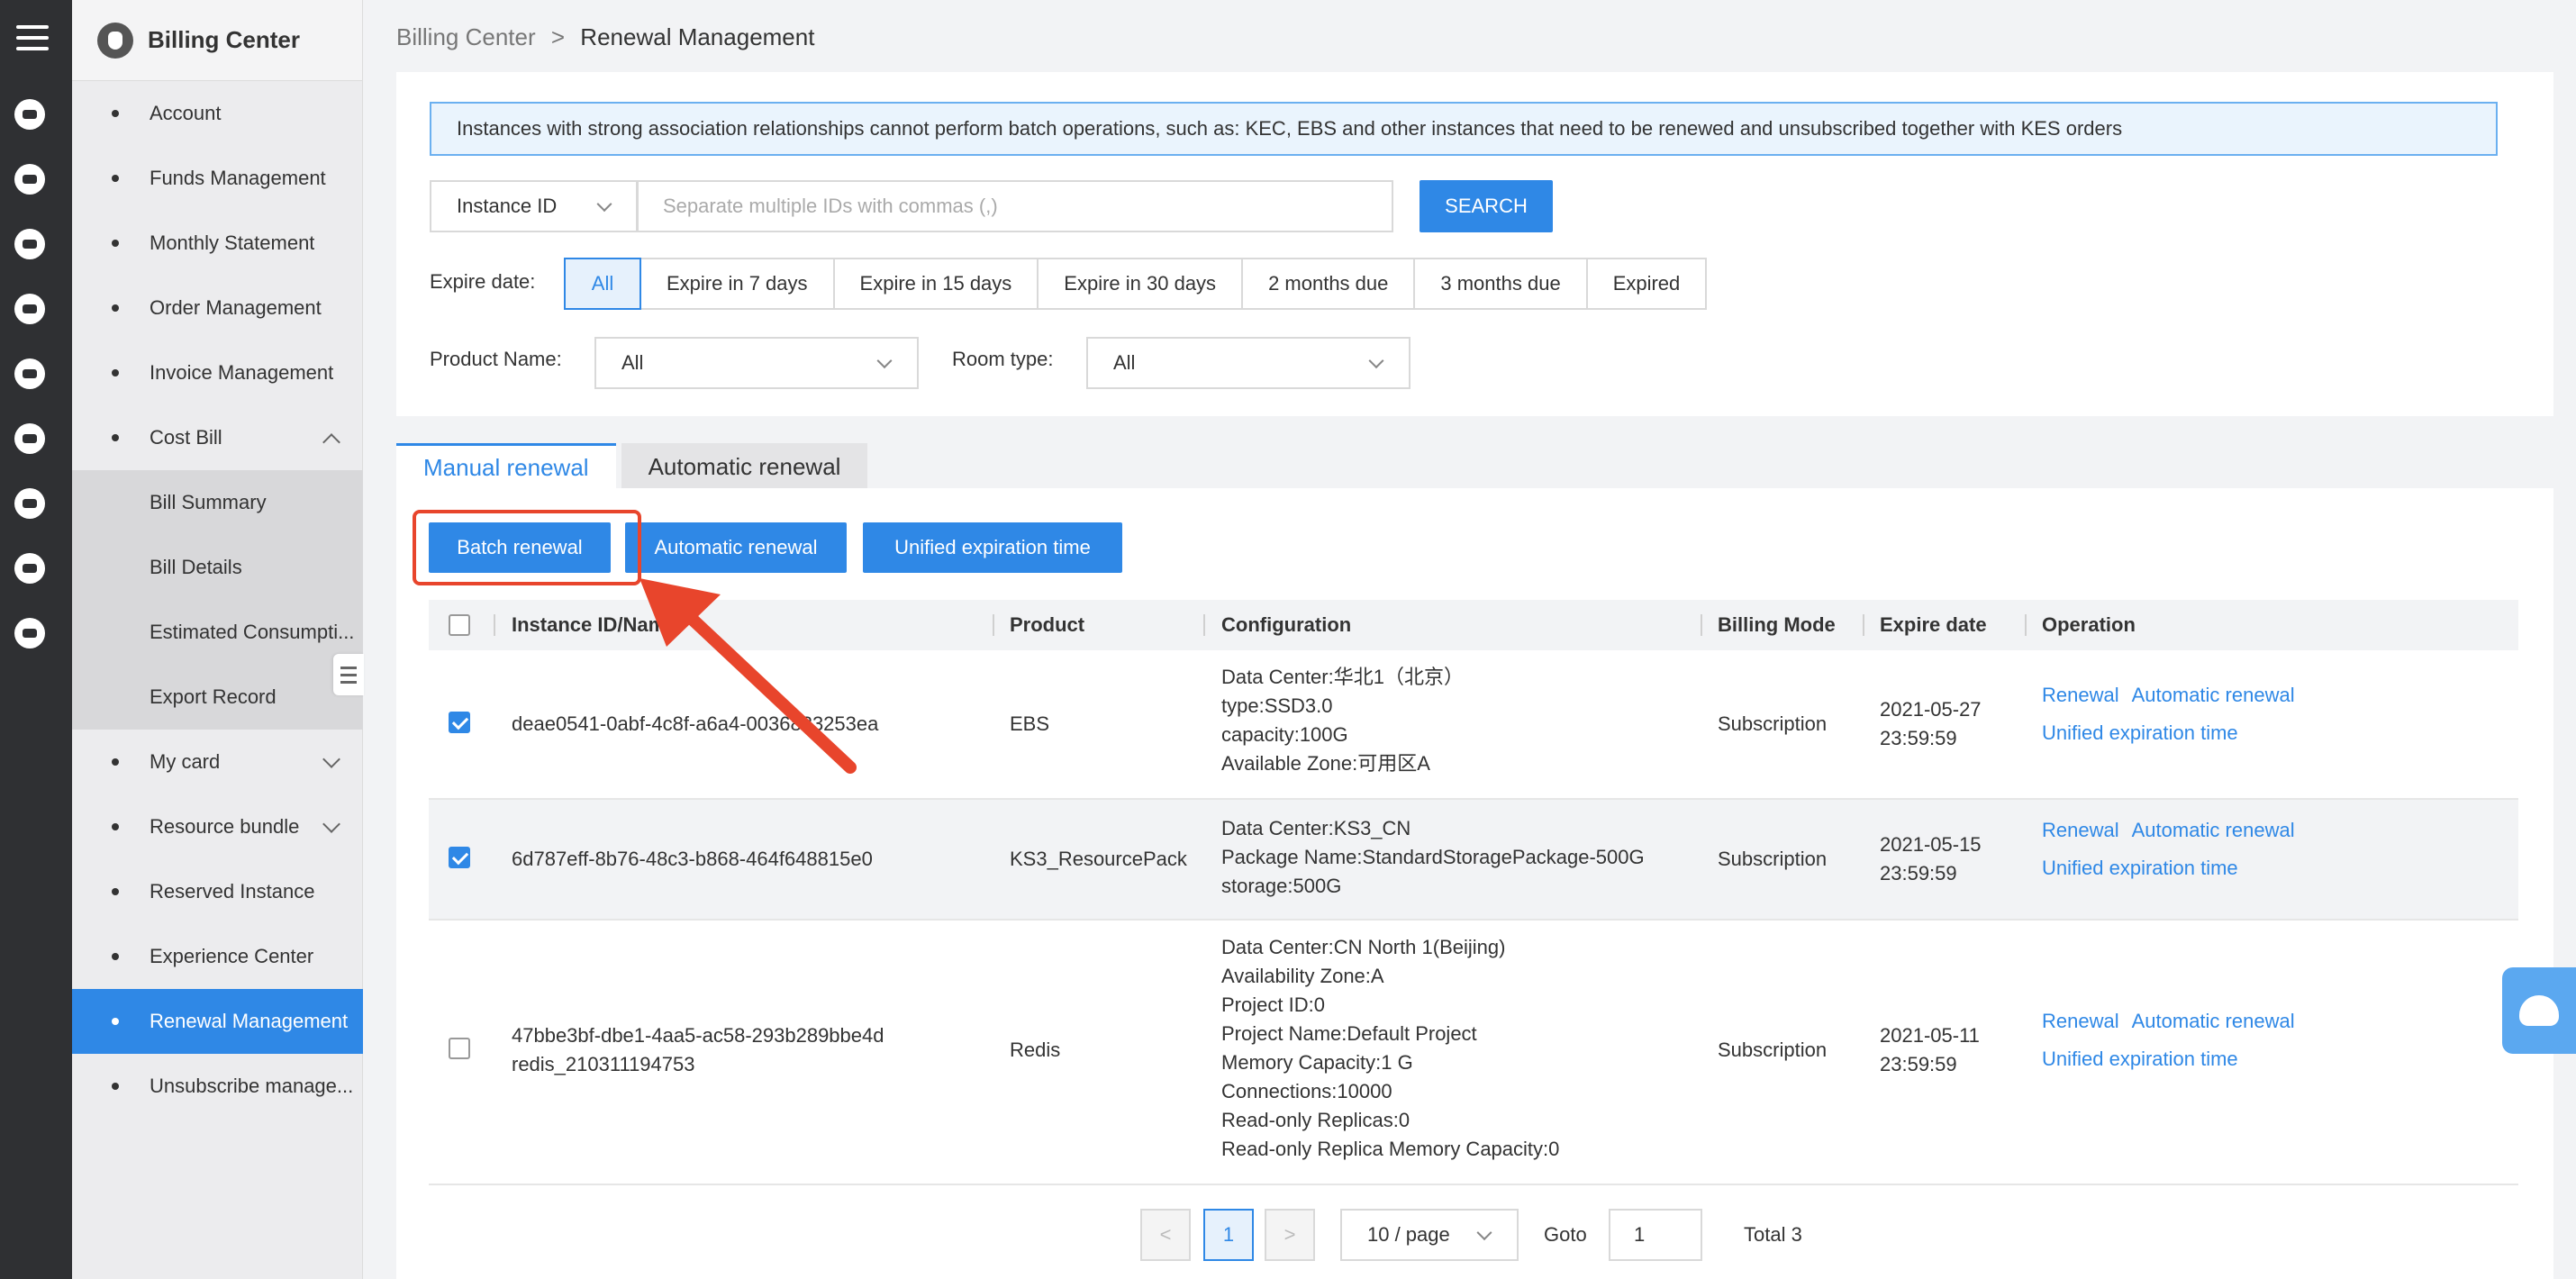 This screenshot has width=2576, height=1279. What do you see at coordinates (29, 568) in the screenshot?
I see `globe-icon` at bounding box center [29, 568].